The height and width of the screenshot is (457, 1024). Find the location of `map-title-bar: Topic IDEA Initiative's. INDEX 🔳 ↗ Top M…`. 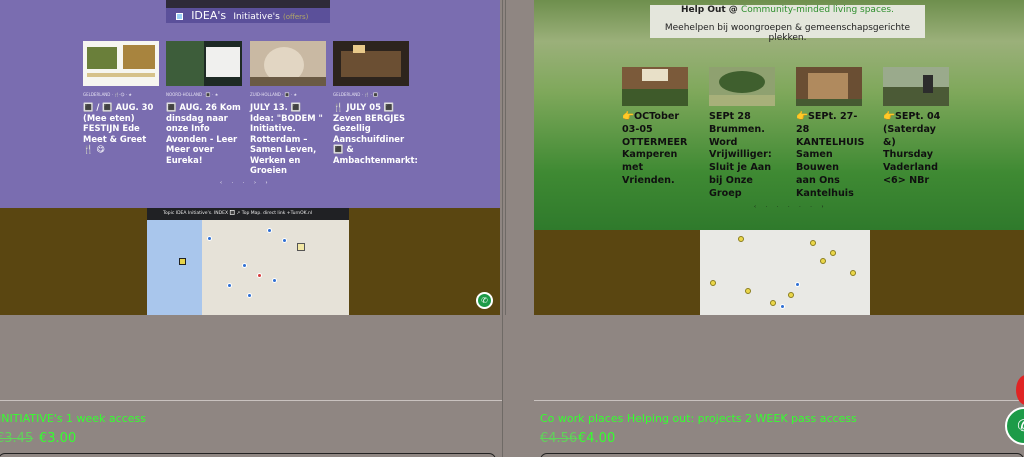

map-title-bar: Topic IDEA Initiative's. INDEX 🔳 ↗ Top M… is located at coordinates (248, 214).